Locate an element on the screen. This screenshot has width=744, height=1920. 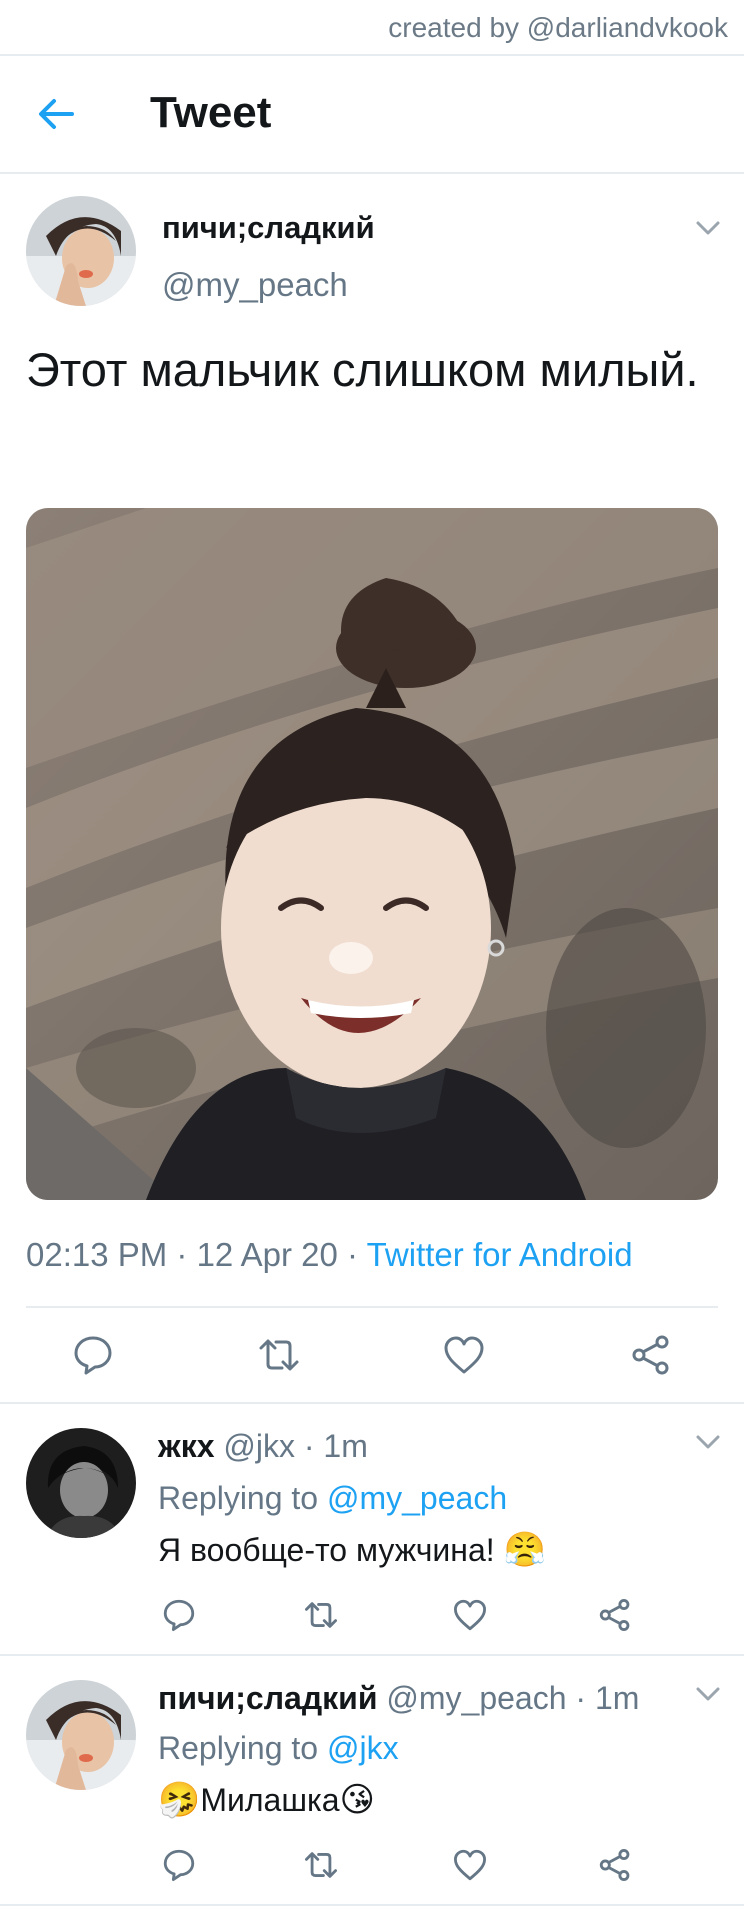
kiss-emoji-icon: 😘 is located at coordinates (357, 1800).